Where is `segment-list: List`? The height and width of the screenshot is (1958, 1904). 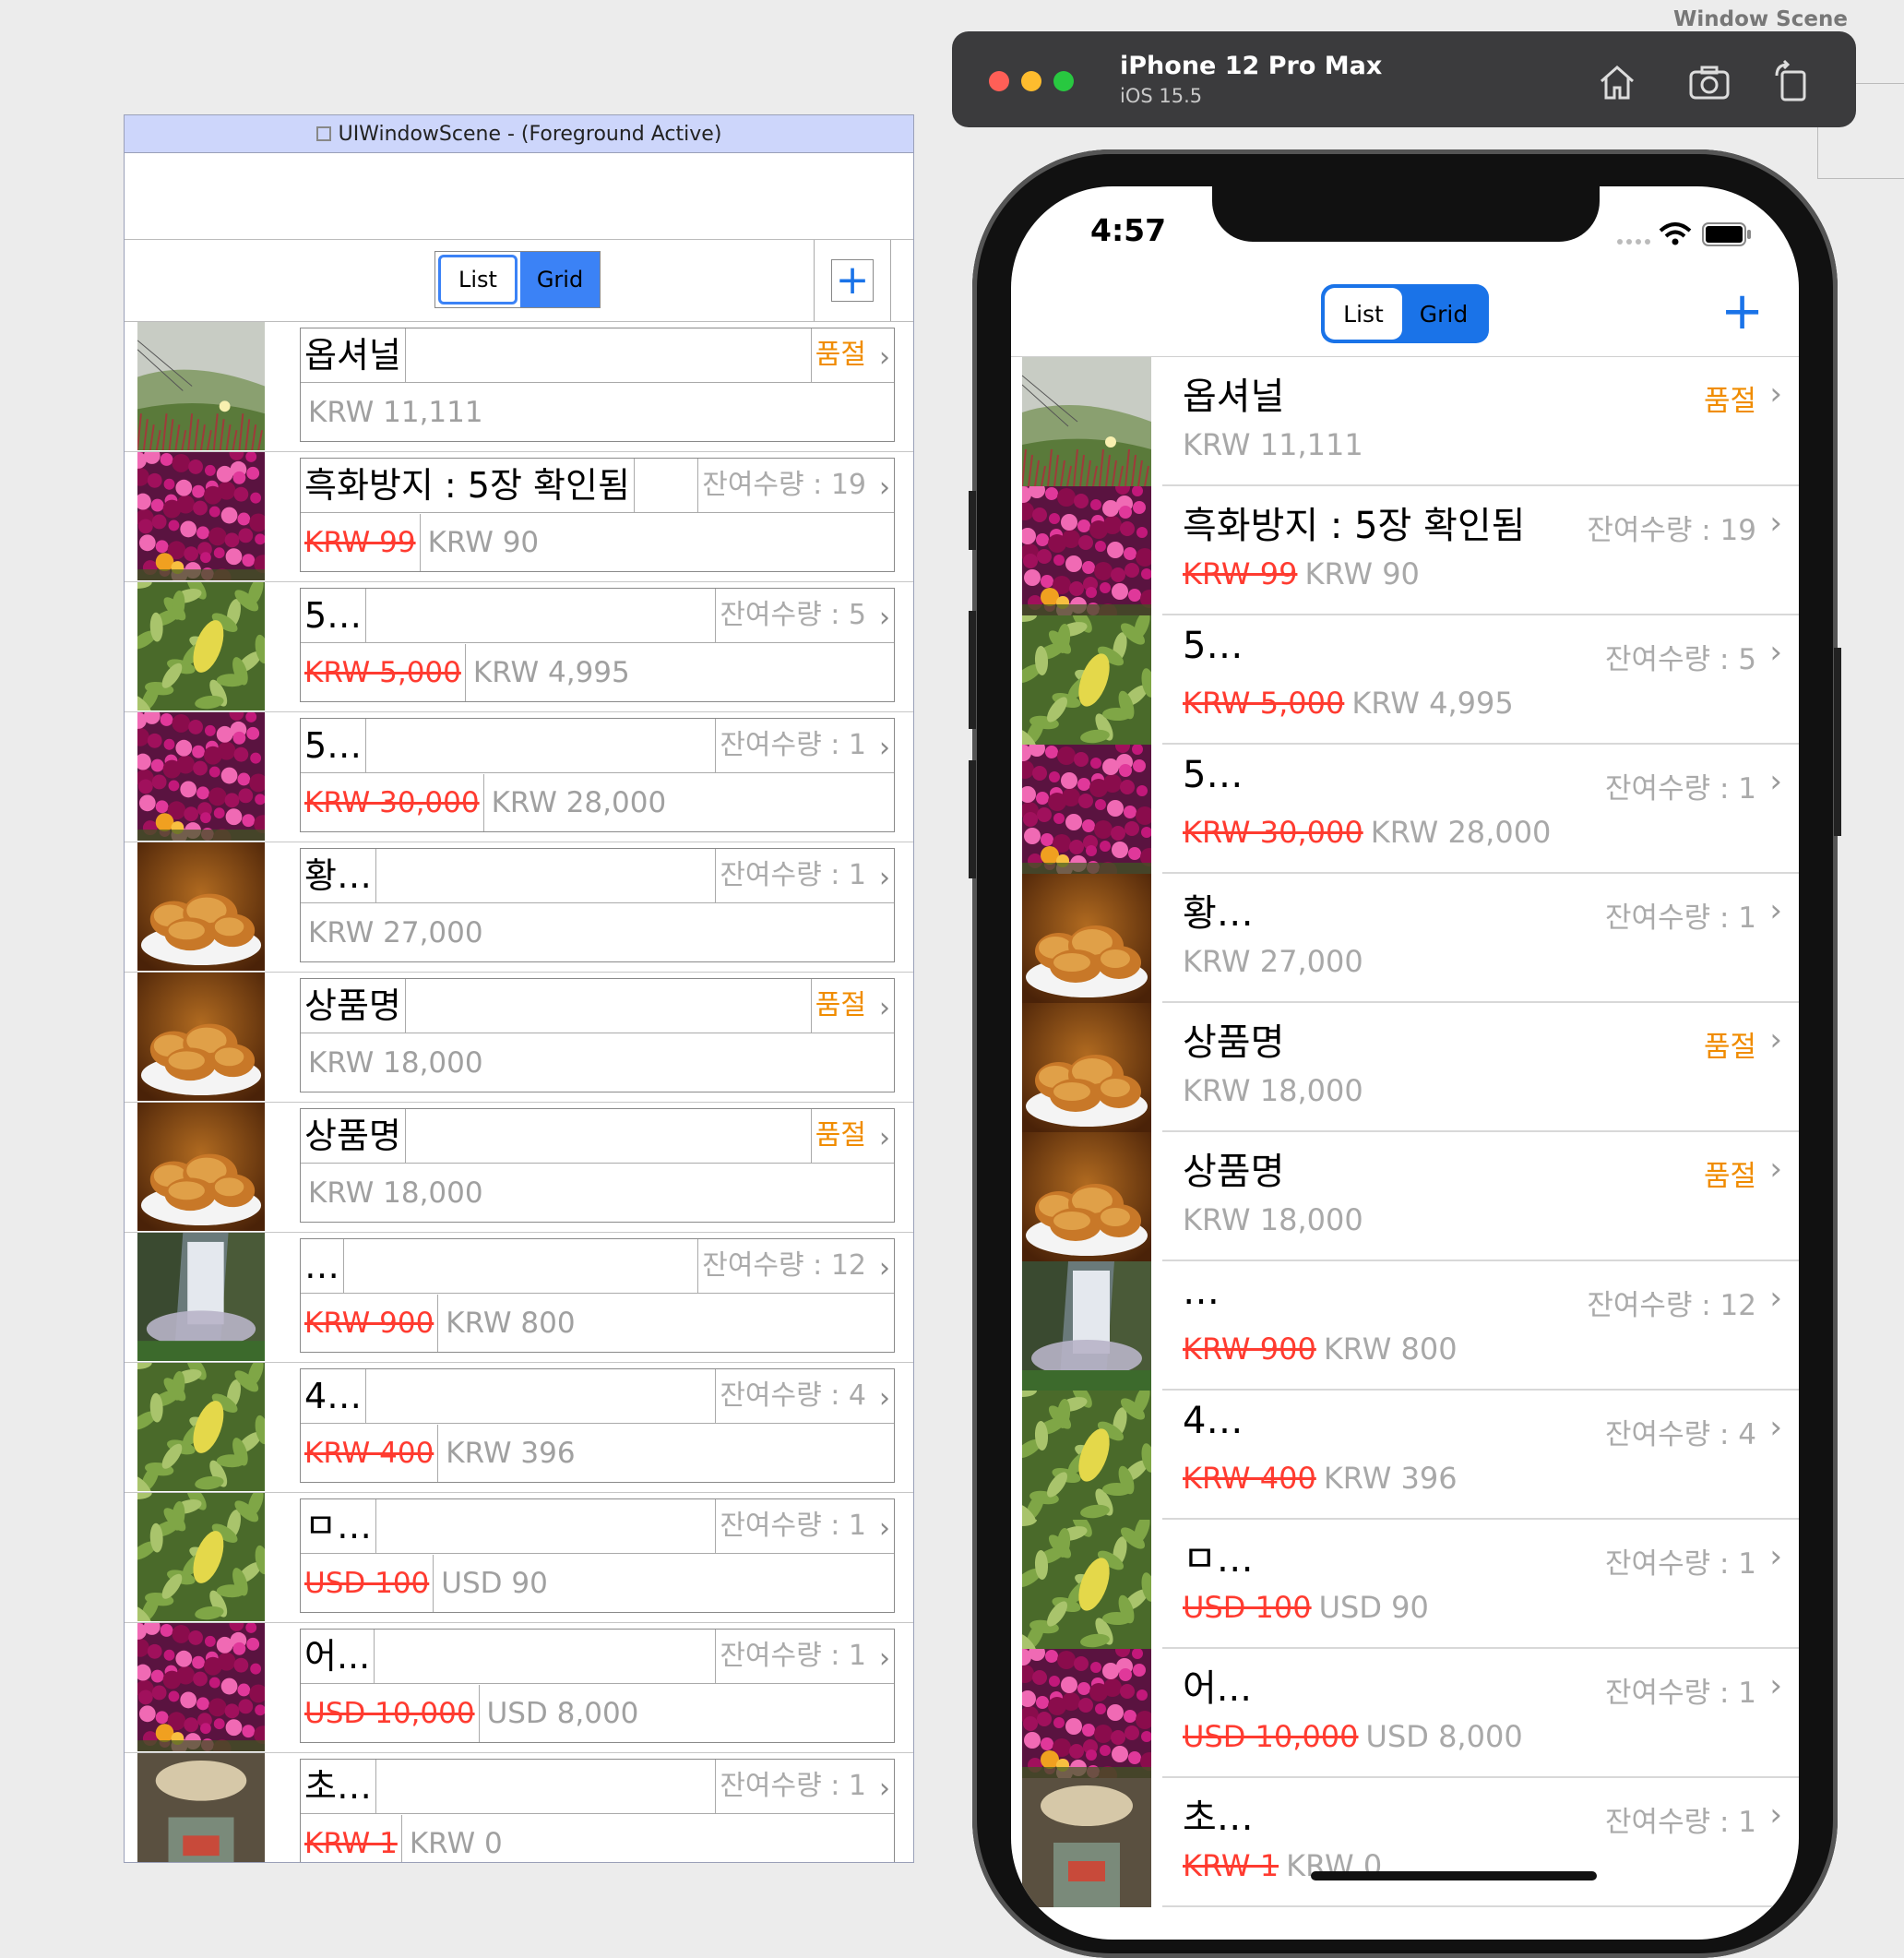
segment-list: List is located at coordinates (1363, 314).